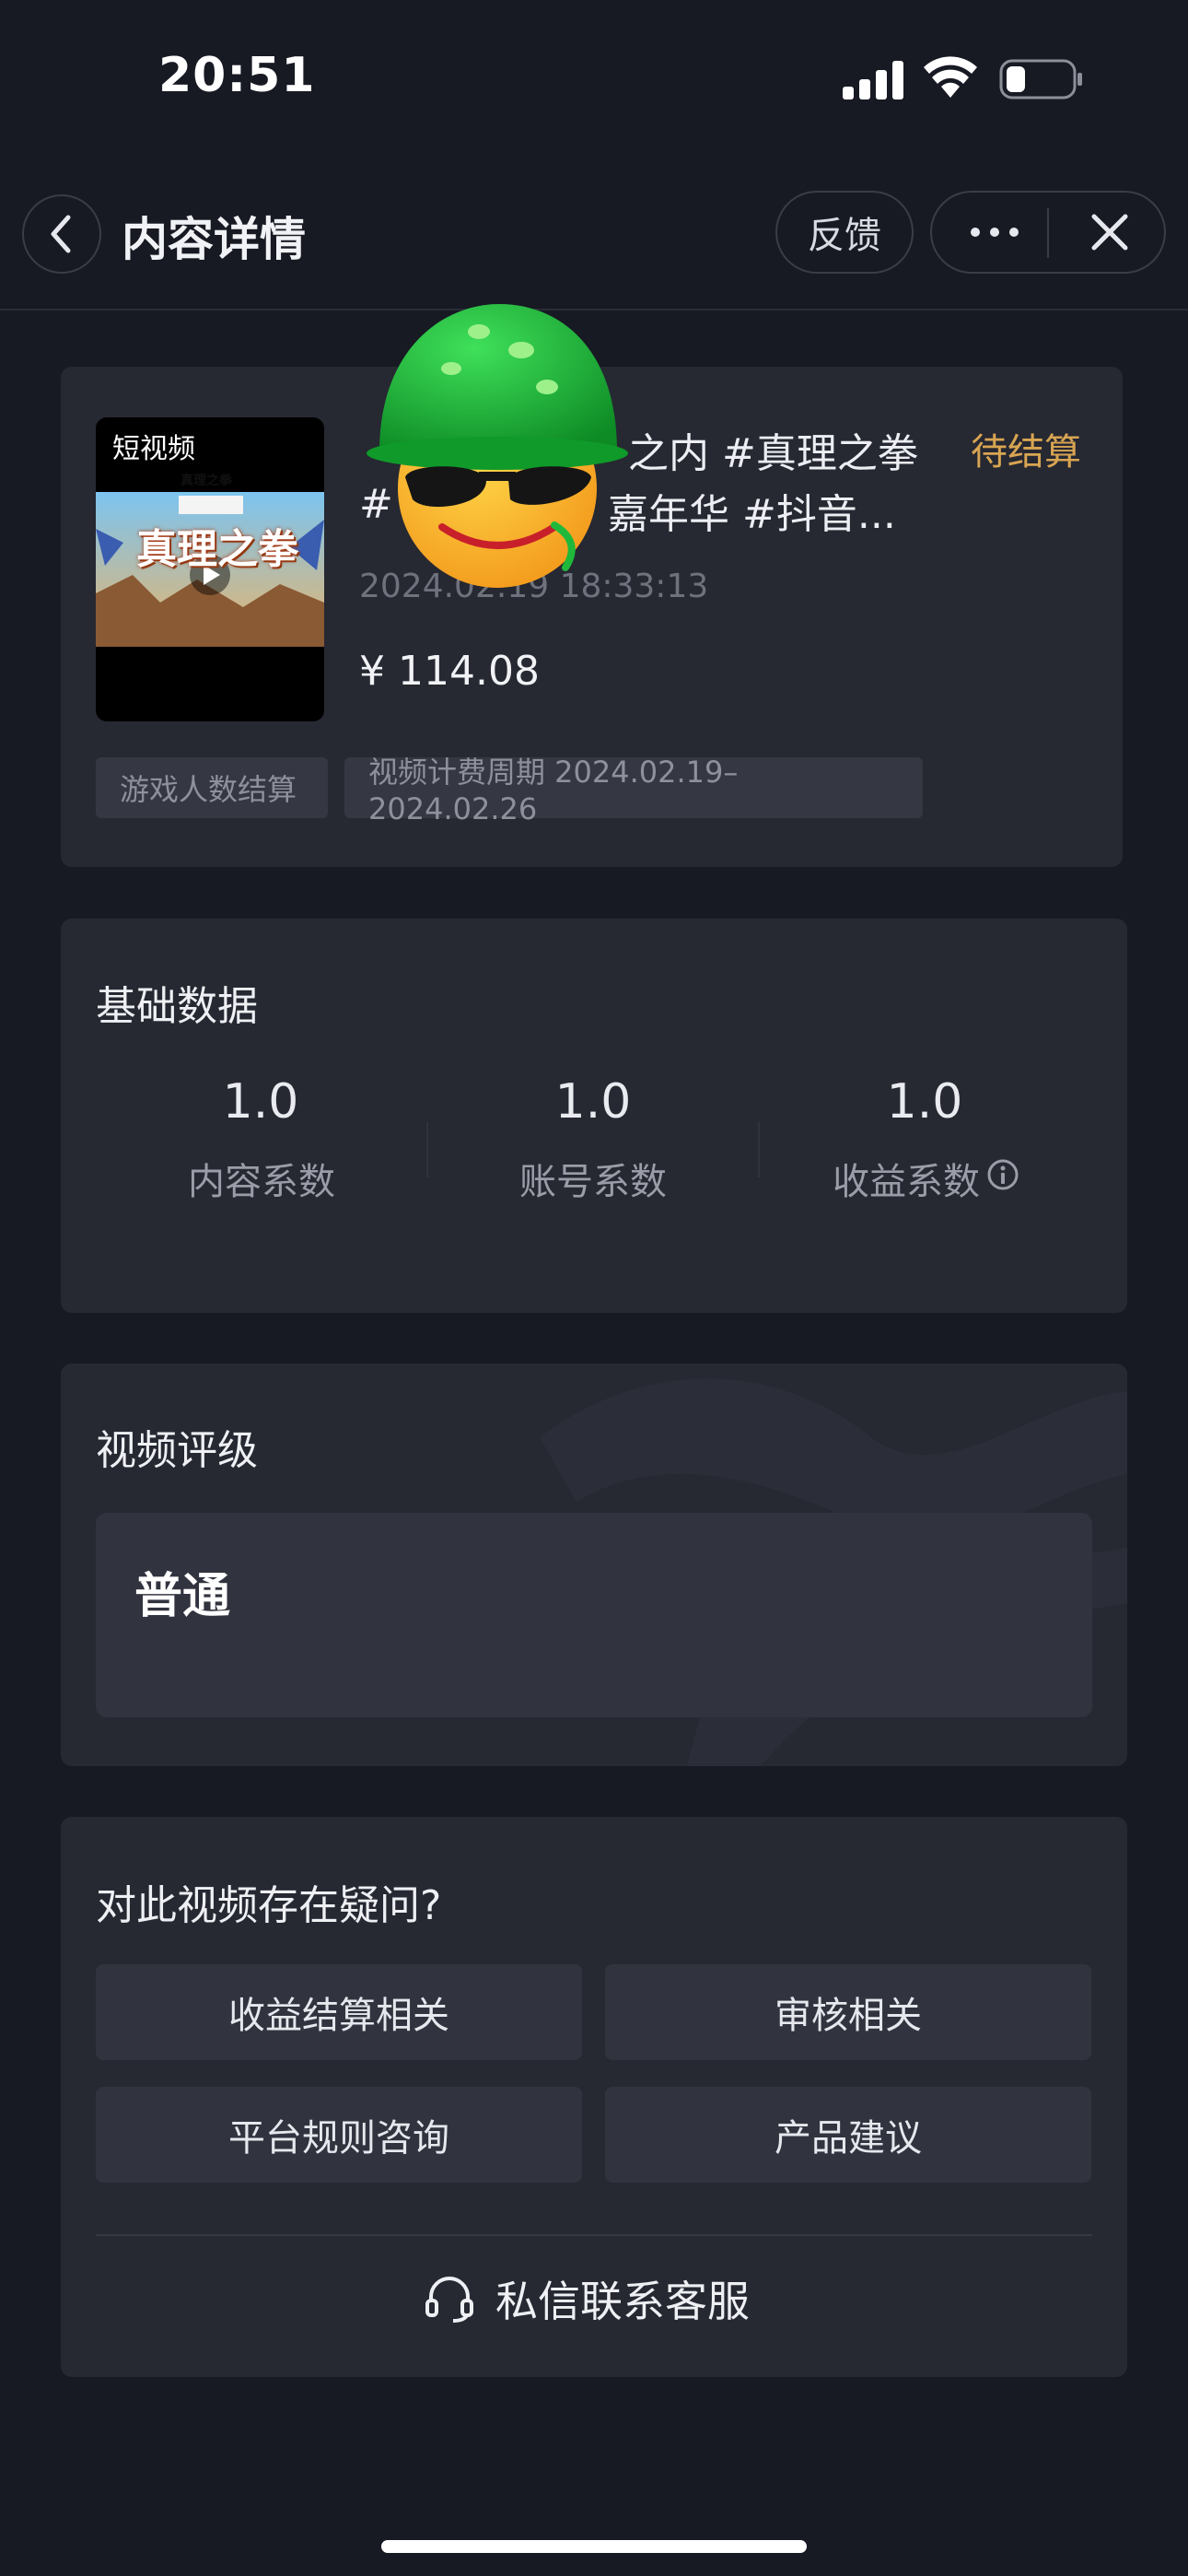 This screenshot has height=2576, width=1188. I want to click on tag-billing-period: 视频计费周期 2024.02.19–2024.02.26, so click(633, 790).